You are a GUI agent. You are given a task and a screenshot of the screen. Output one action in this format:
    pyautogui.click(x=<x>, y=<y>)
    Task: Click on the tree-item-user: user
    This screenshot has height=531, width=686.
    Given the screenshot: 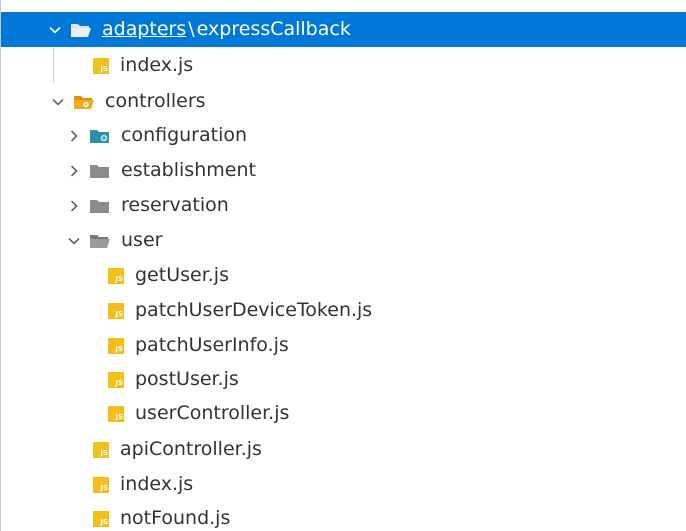 What is the action you would take?
    pyautogui.click(x=343, y=240)
    